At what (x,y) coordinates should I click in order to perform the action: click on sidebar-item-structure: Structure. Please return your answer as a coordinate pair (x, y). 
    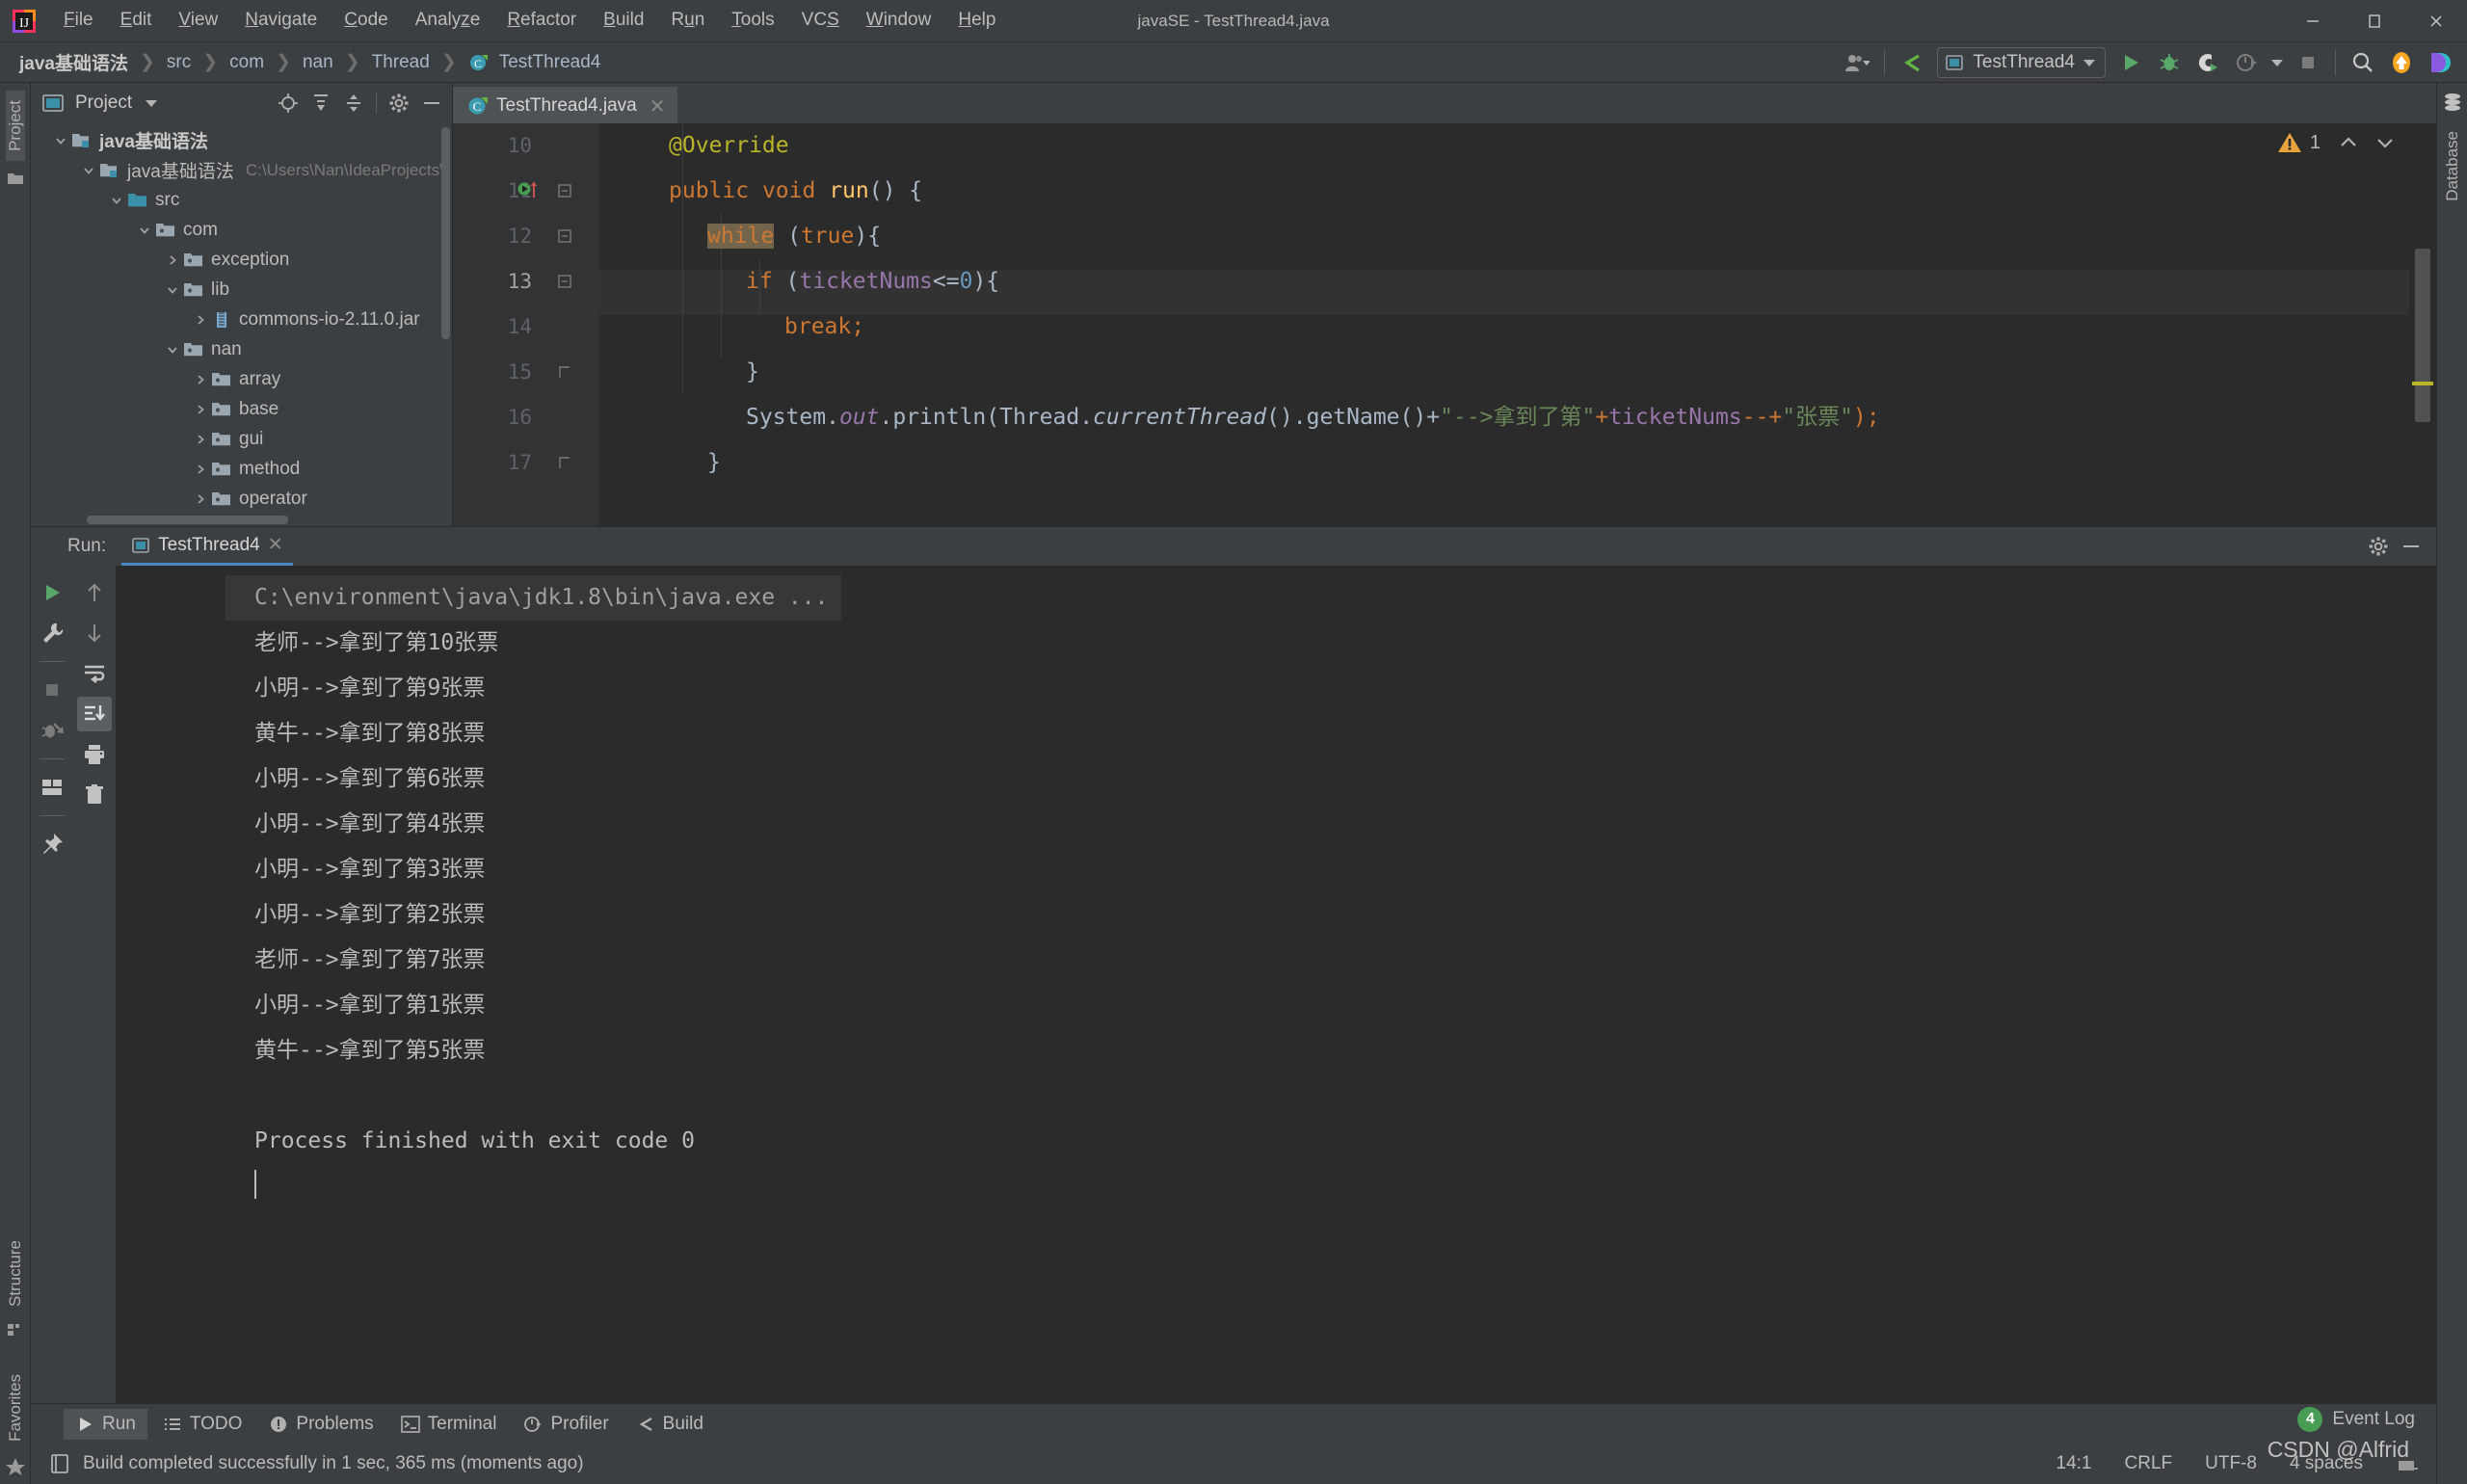
    Looking at the image, I should click on (15, 1273).